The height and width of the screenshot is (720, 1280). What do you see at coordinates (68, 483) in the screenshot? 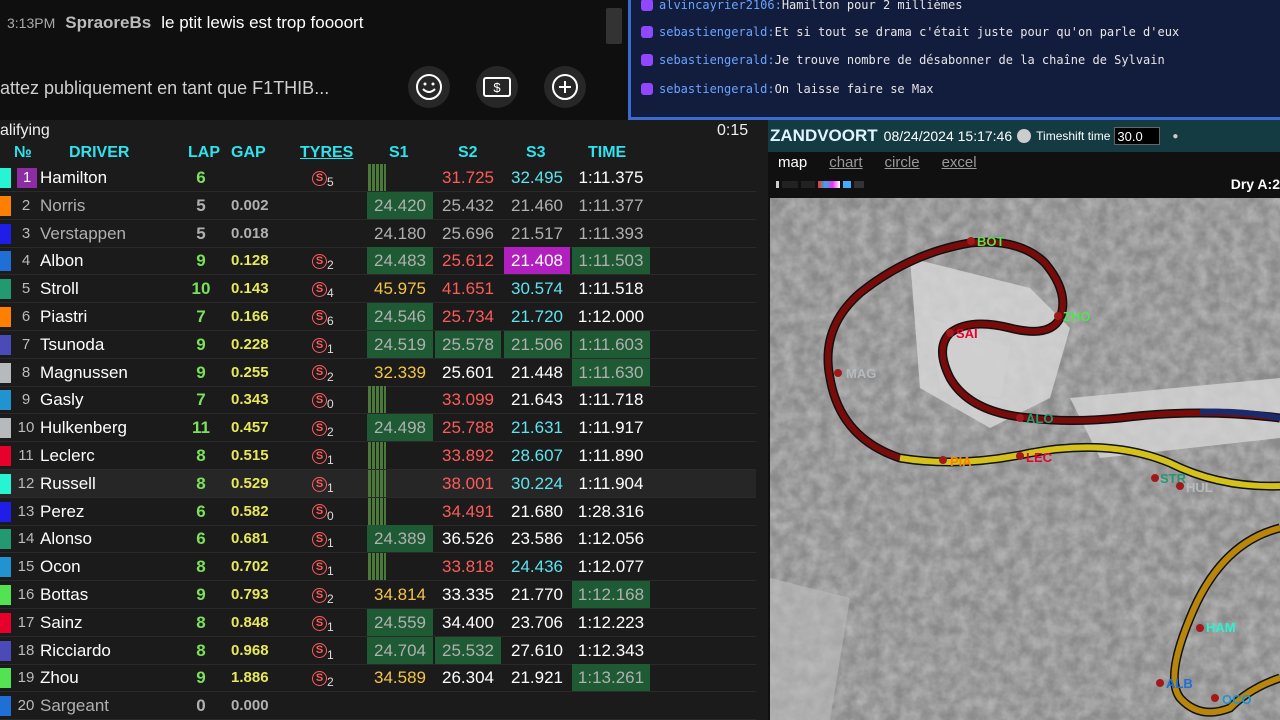
I see `driver-name: Russell` at bounding box center [68, 483].